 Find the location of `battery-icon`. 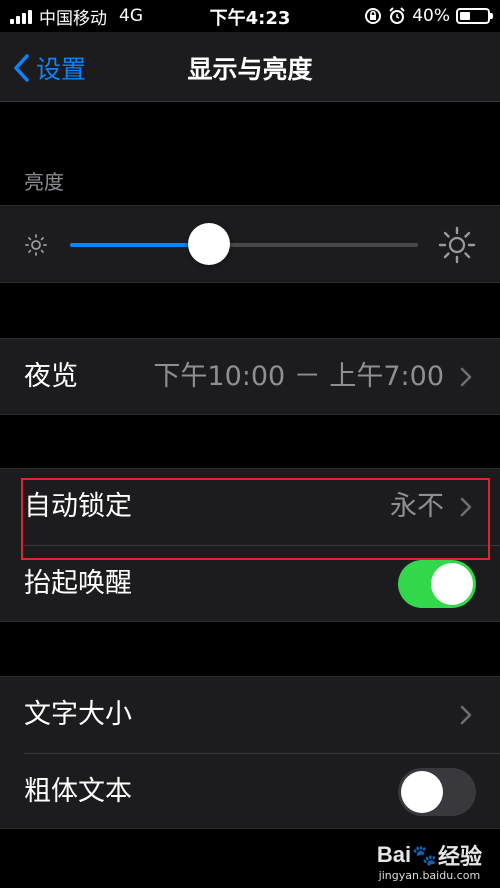

battery-icon is located at coordinates (474, 16).